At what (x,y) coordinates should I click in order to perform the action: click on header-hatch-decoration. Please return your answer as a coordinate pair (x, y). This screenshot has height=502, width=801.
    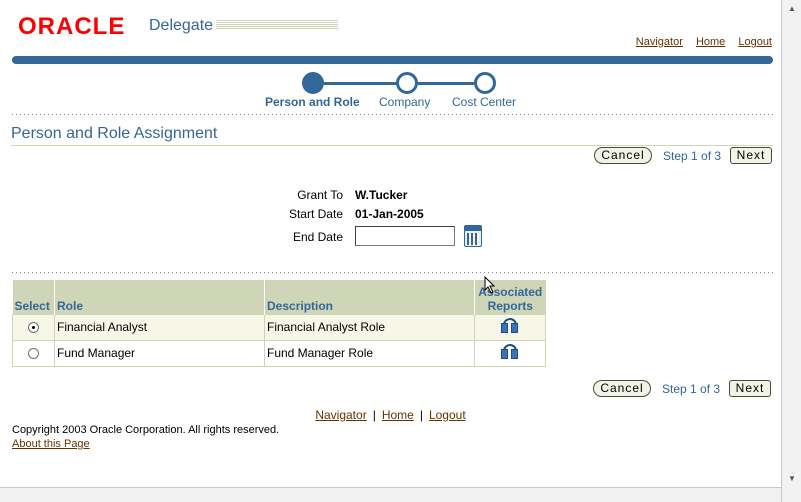
    Looking at the image, I should click on (277, 25).